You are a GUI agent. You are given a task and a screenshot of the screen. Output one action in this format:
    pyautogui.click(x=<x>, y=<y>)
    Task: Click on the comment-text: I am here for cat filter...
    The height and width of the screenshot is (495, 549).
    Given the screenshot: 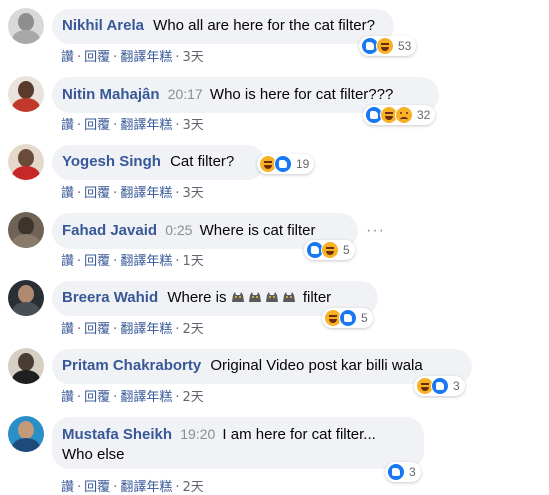 What is the action you would take?
    pyautogui.click(x=299, y=434)
    